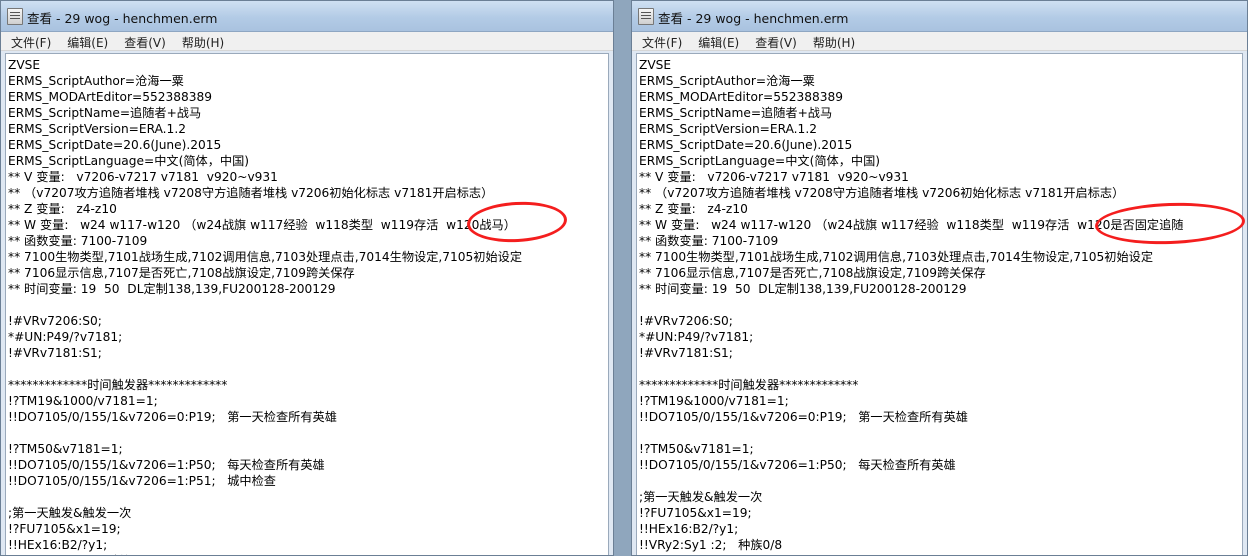 Image resolution: width=1248 pixels, height=556 pixels. What do you see at coordinates (940, 554) in the screenshot?
I see `text-line: !!VRy3:Sy1 %2;` at bounding box center [940, 554].